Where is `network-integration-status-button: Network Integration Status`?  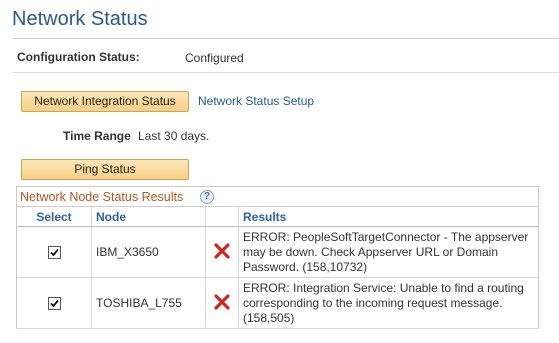
network-integration-status-button: Network Integration Status is located at coordinates (105, 101).